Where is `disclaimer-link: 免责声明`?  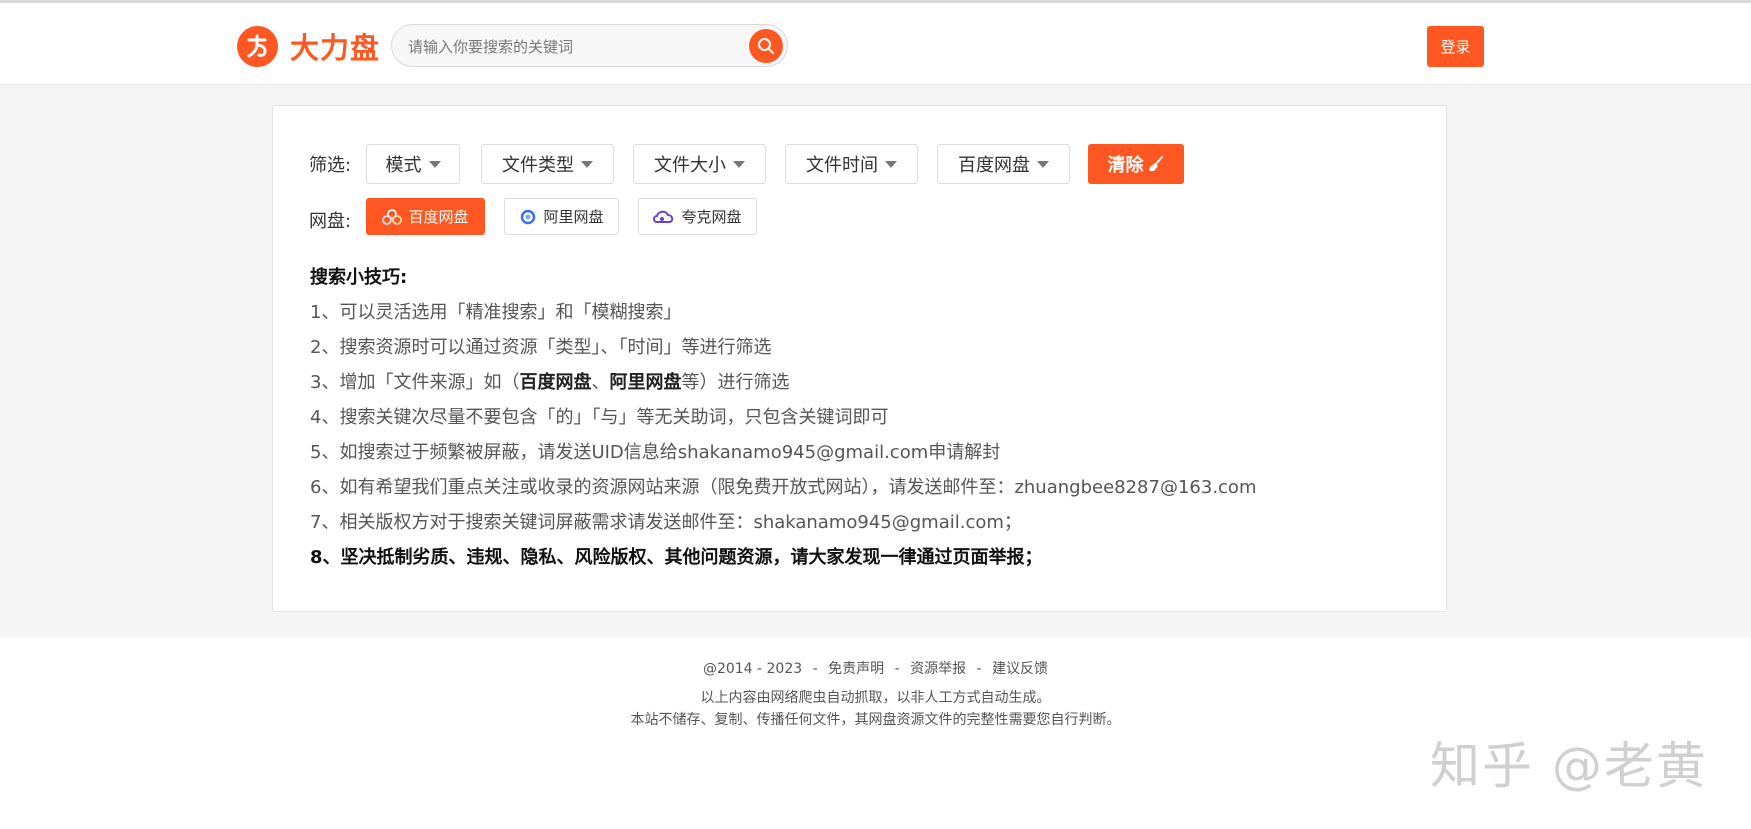
disclaimer-link: 免责声明 is located at coordinates (856, 669).